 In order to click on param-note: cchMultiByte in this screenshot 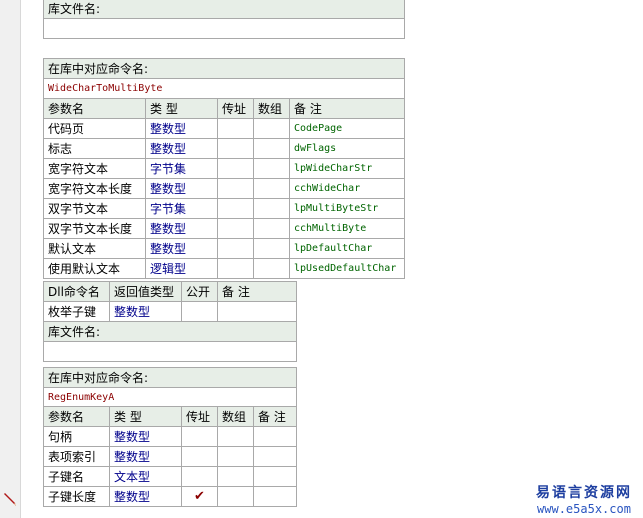, I will do `click(347, 228)`.